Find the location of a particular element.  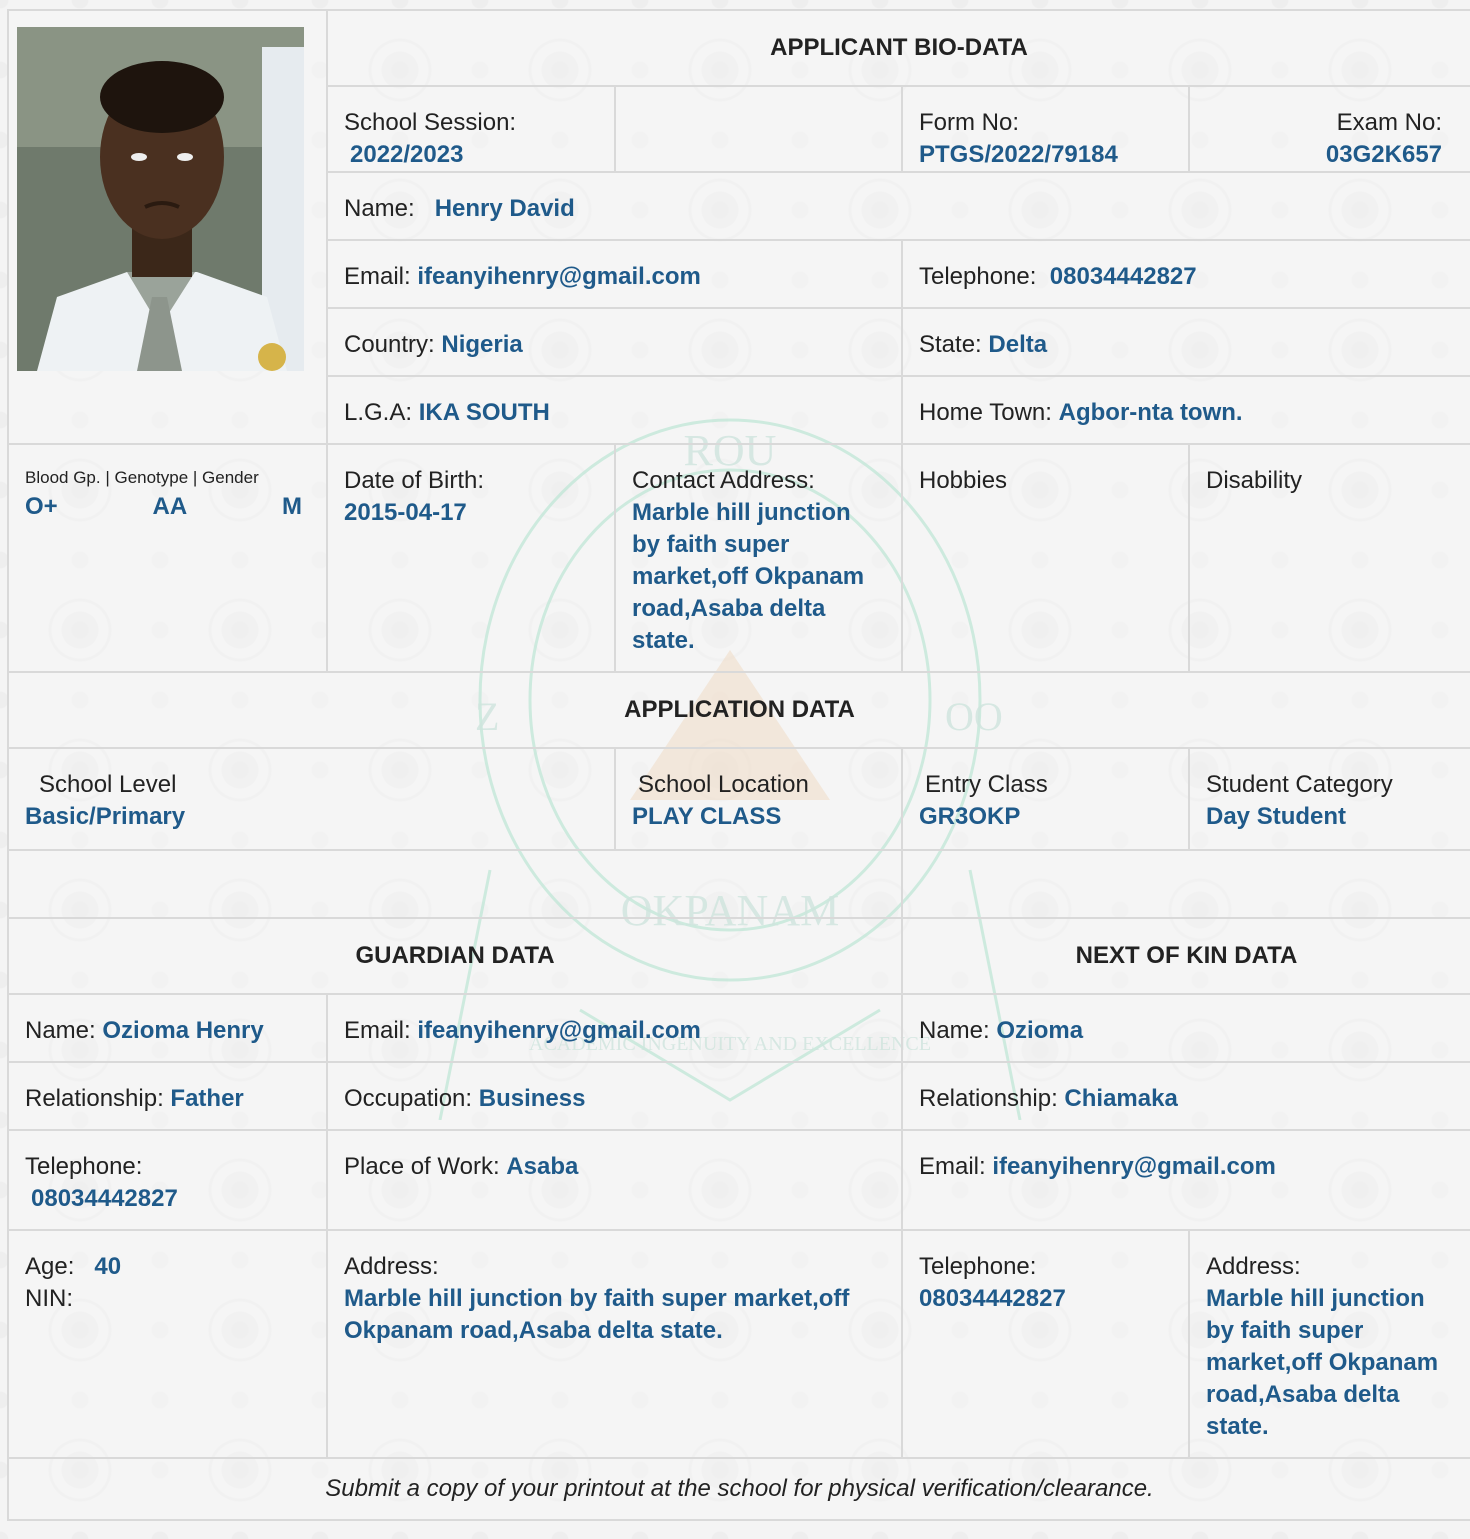

guardian-occupation-cell: Occupation: Business is located at coordinates (614, 1096).